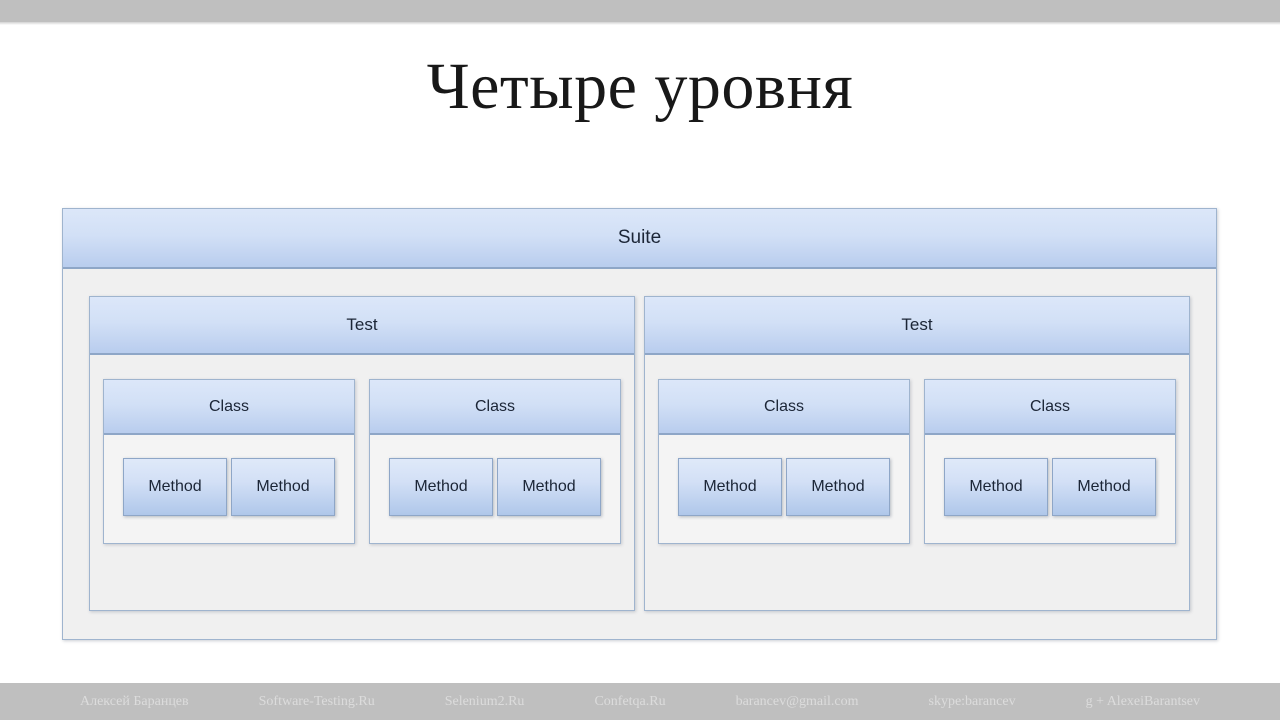 The width and height of the screenshot is (1280, 720). I want to click on footer-email: barancev@gmail.com, so click(797, 701).